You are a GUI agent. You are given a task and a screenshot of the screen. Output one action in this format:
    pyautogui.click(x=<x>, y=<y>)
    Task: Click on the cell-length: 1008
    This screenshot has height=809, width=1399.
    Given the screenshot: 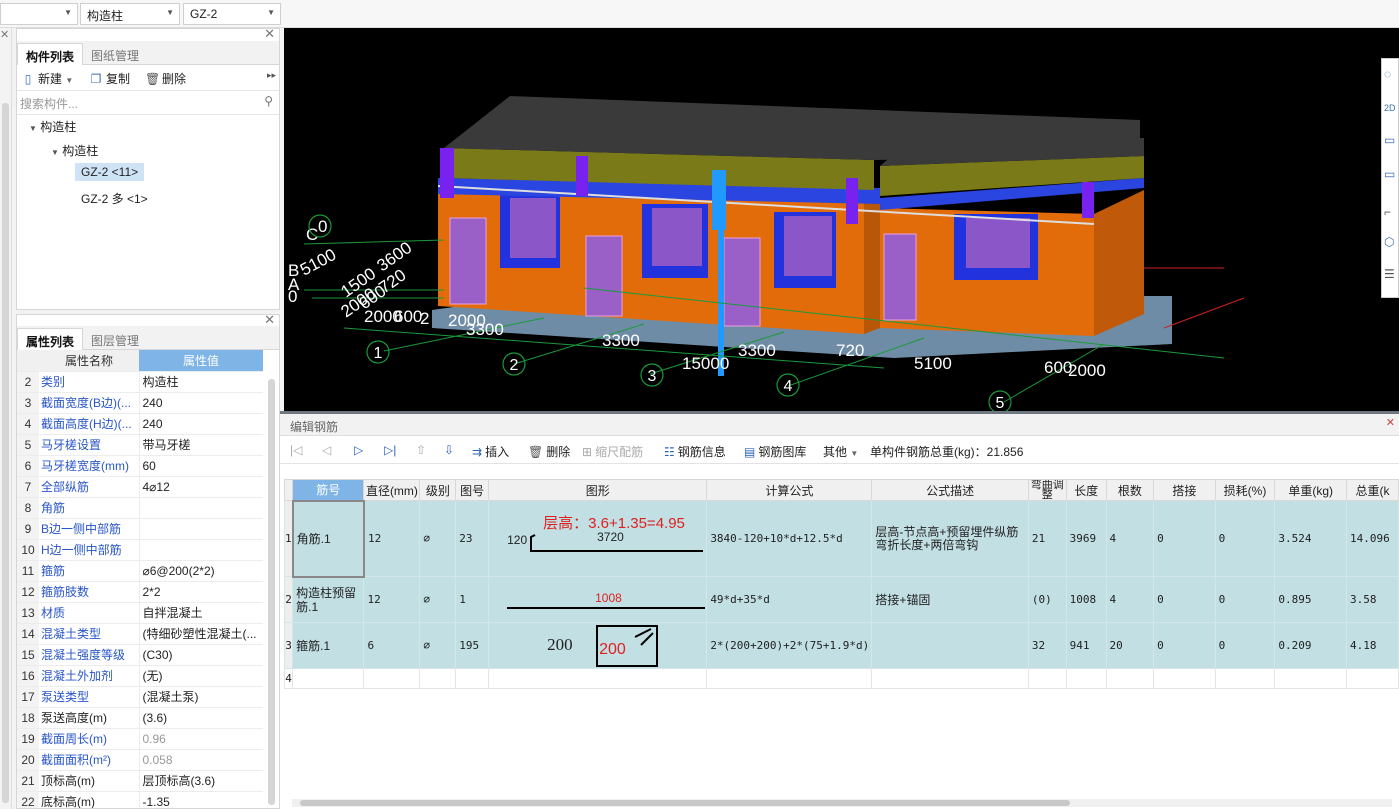 What is the action you would take?
    pyautogui.click(x=1086, y=599)
    